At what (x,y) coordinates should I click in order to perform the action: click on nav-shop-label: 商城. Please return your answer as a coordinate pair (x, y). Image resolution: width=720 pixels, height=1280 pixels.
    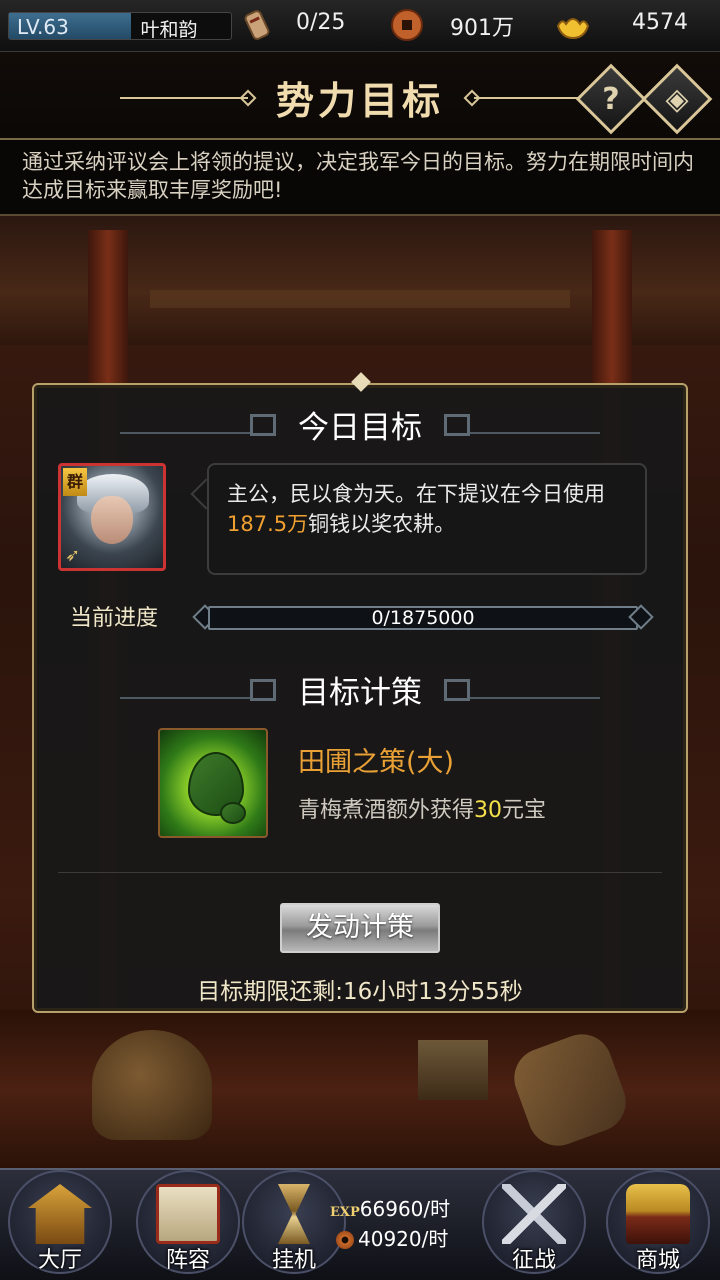
    Looking at the image, I should click on (657, 1260).